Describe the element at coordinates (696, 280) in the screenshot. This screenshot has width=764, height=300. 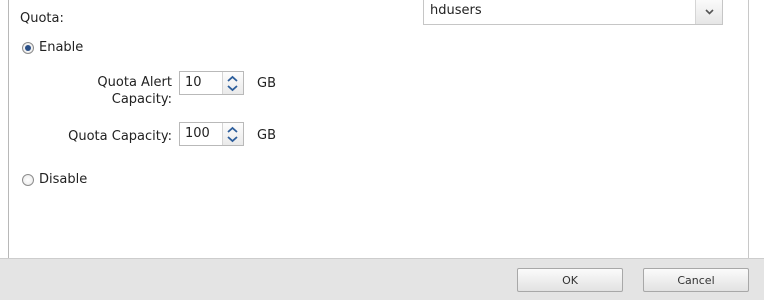
I see `cancel-button: Cancel` at that location.